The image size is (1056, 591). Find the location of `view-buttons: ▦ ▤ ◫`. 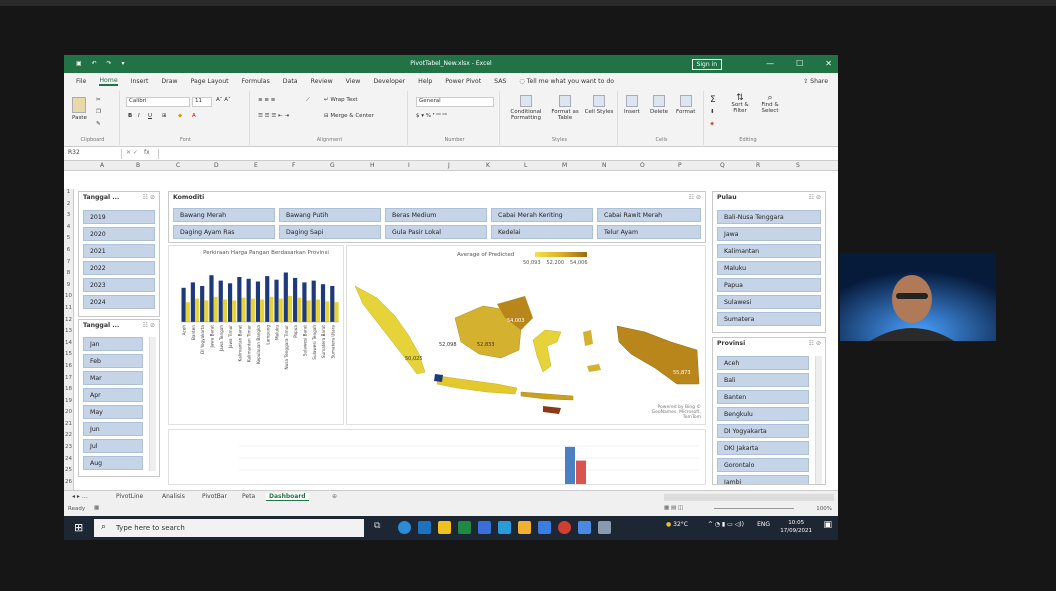

view-buttons: ▦ ▤ ◫ is located at coordinates (673, 508).